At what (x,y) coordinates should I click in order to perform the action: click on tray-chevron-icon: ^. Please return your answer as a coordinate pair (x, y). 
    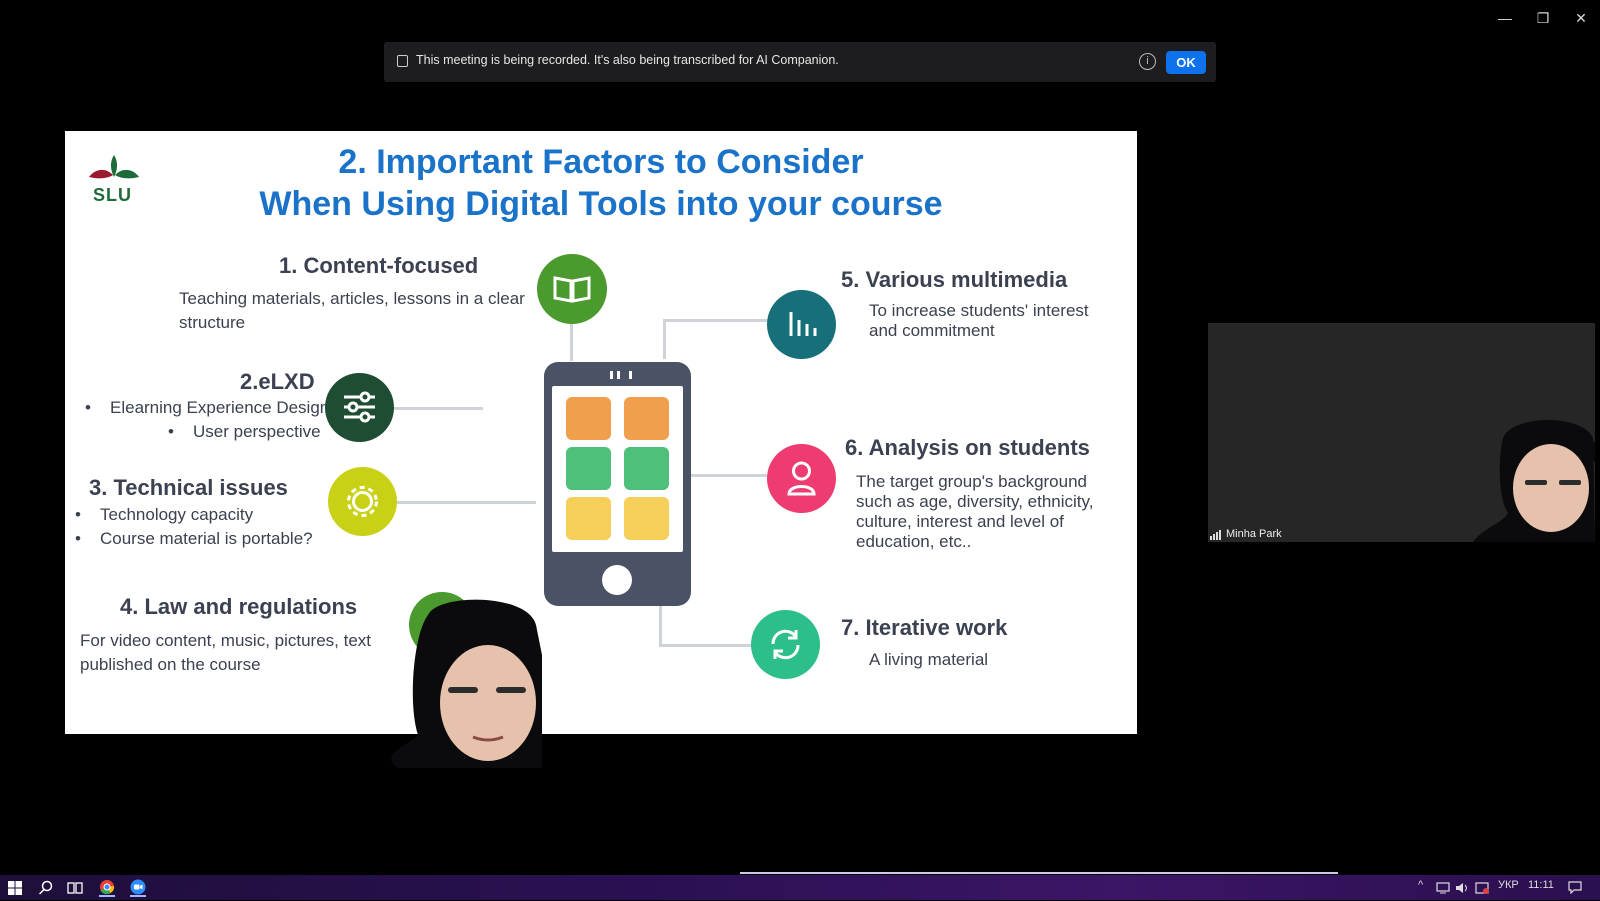
    Looking at the image, I should click on (1420, 885).